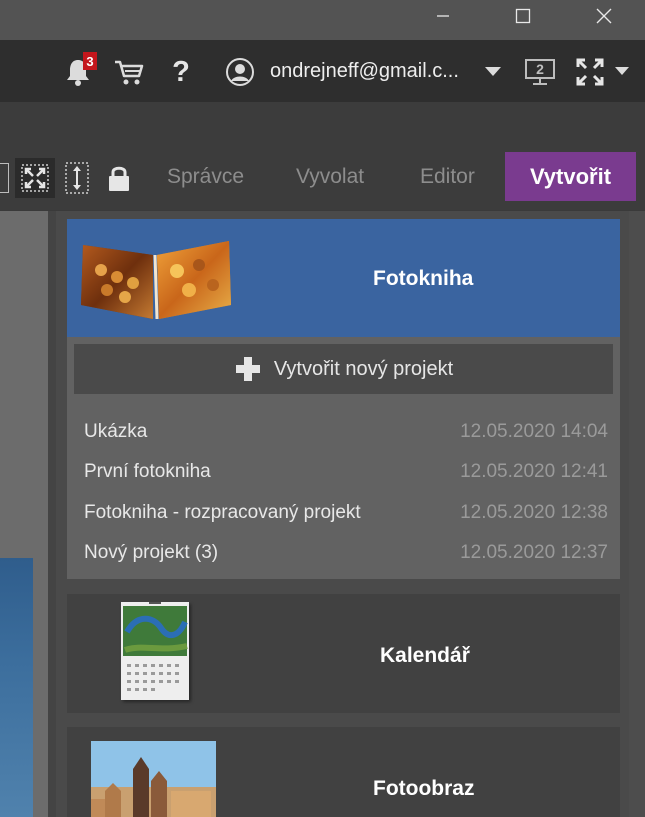 This screenshot has height=817, width=645. I want to click on monitor-number: 2, so click(540, 69).